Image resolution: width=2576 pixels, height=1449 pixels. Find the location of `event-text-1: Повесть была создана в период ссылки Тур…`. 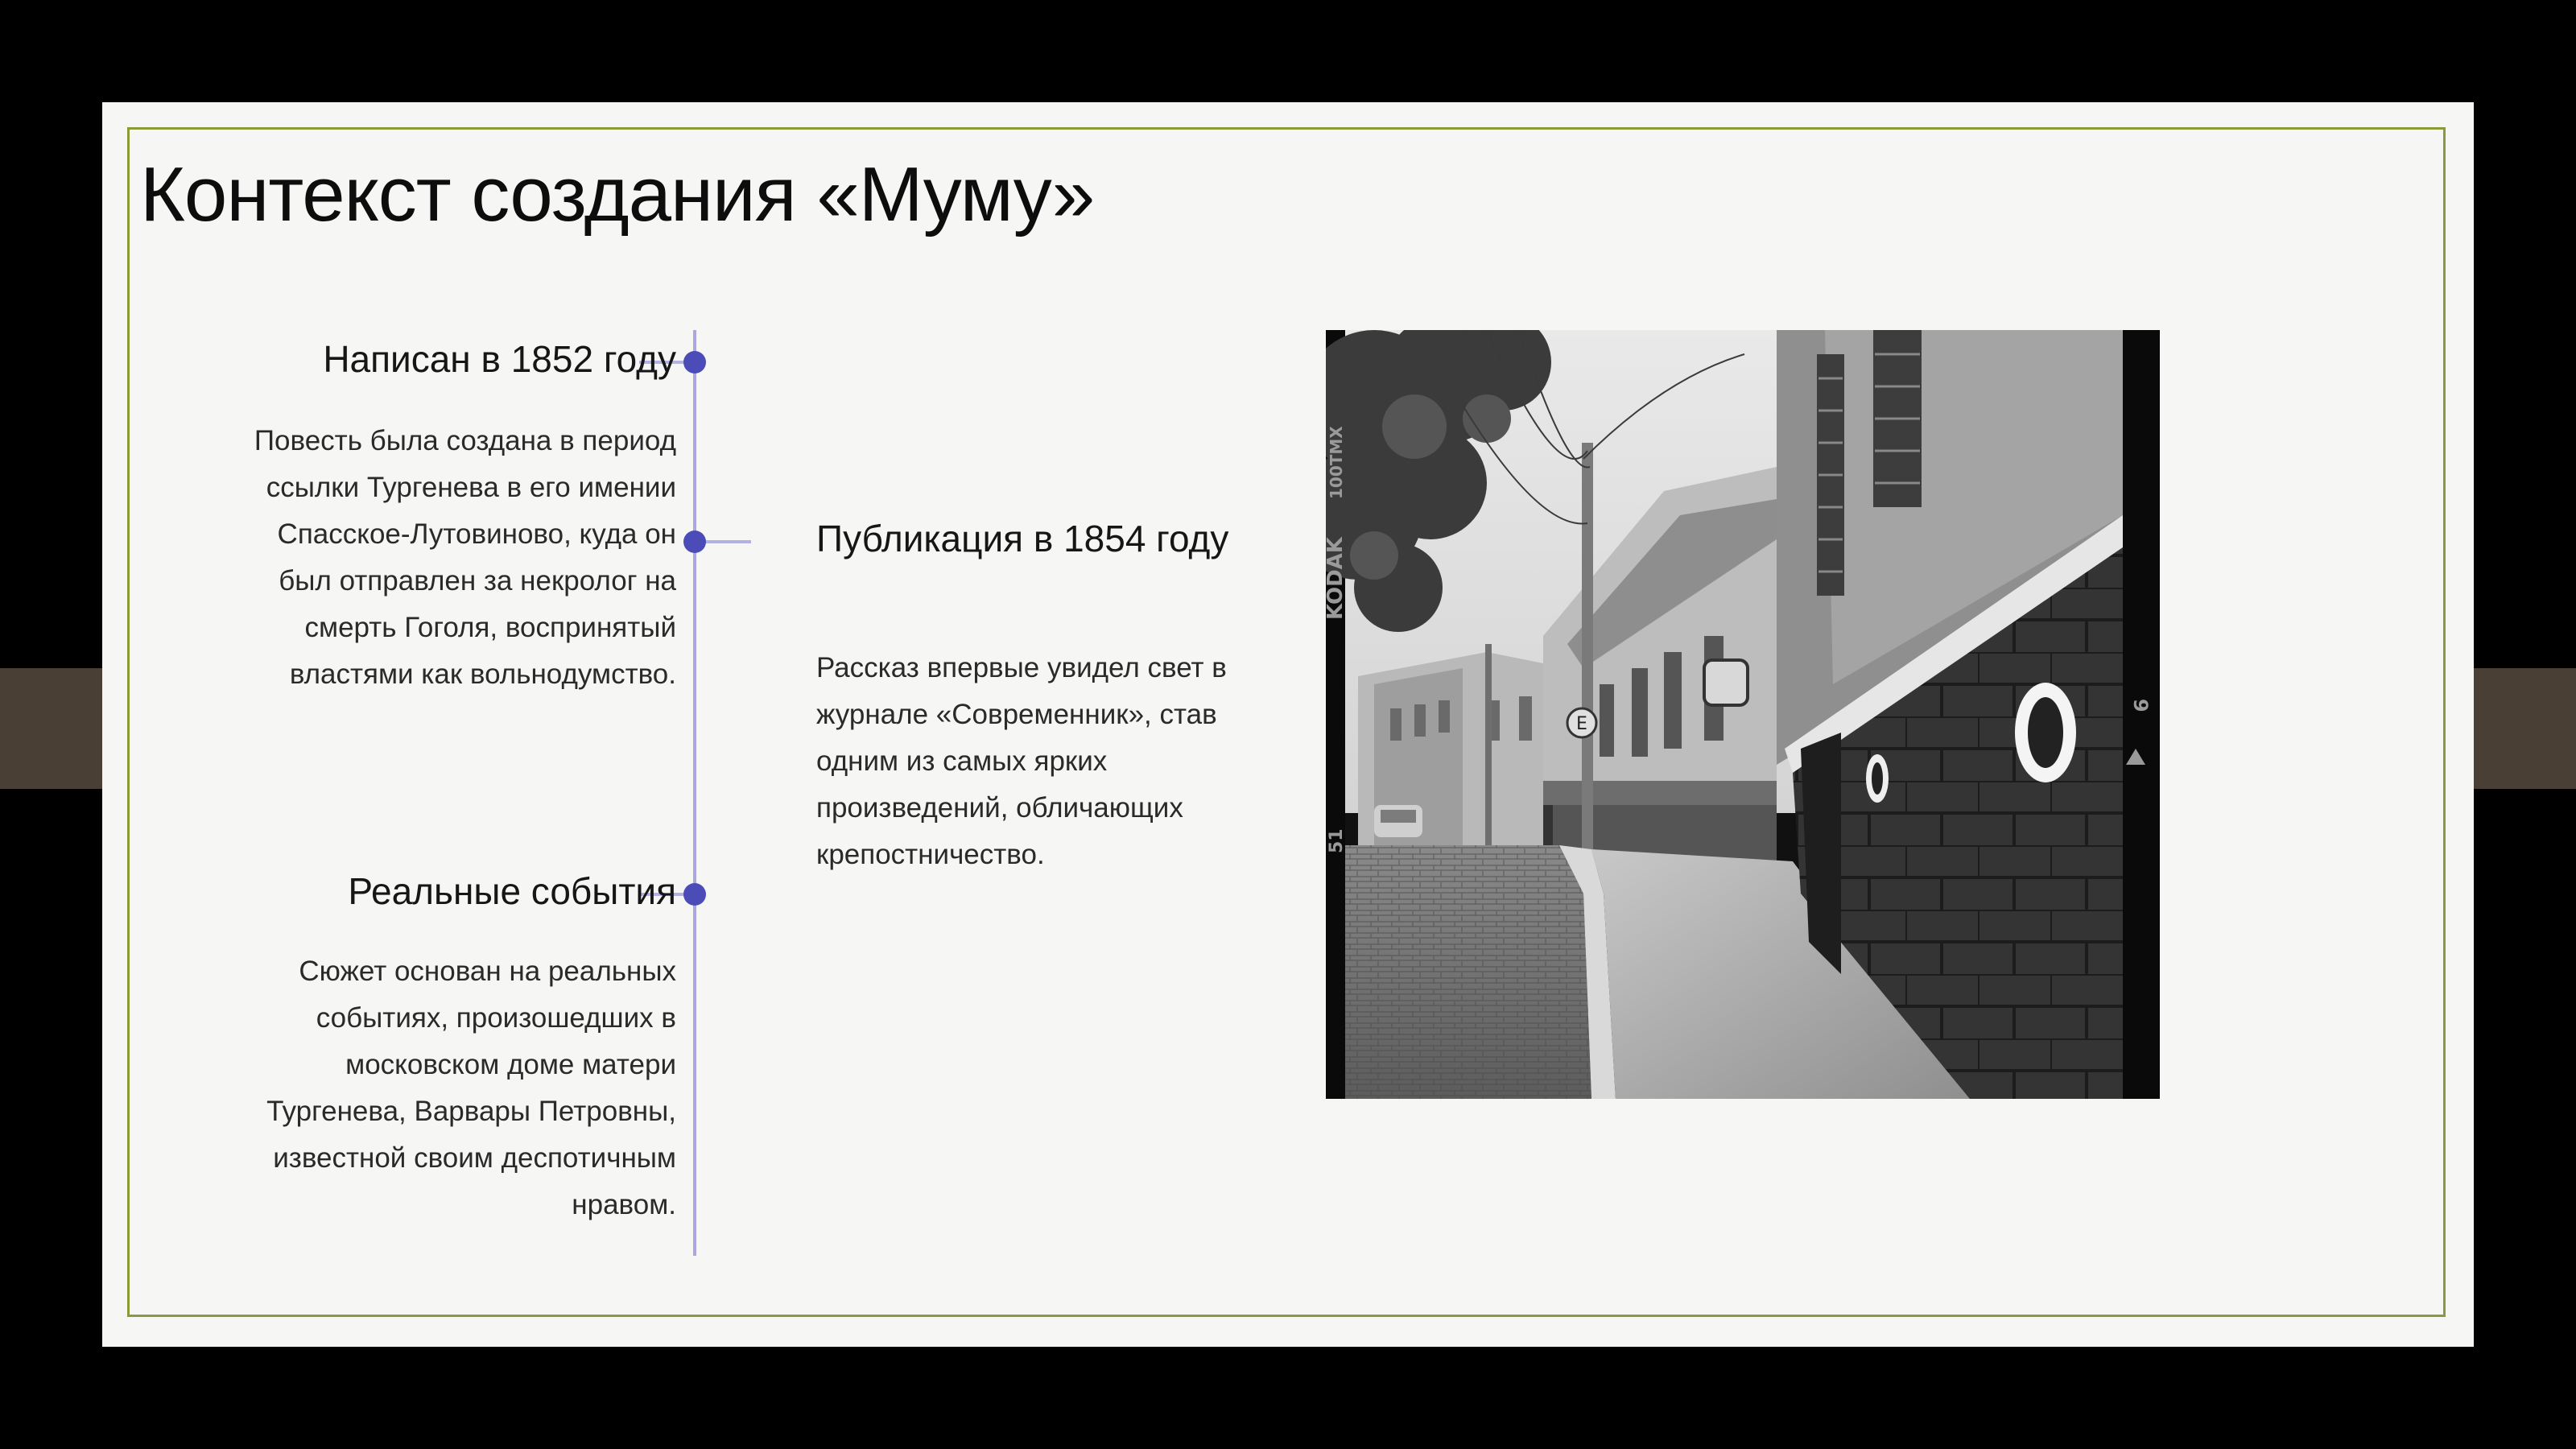

event-text-1: Повесть была создана в период ссылки Тур… is located at coordinates (465, 557).